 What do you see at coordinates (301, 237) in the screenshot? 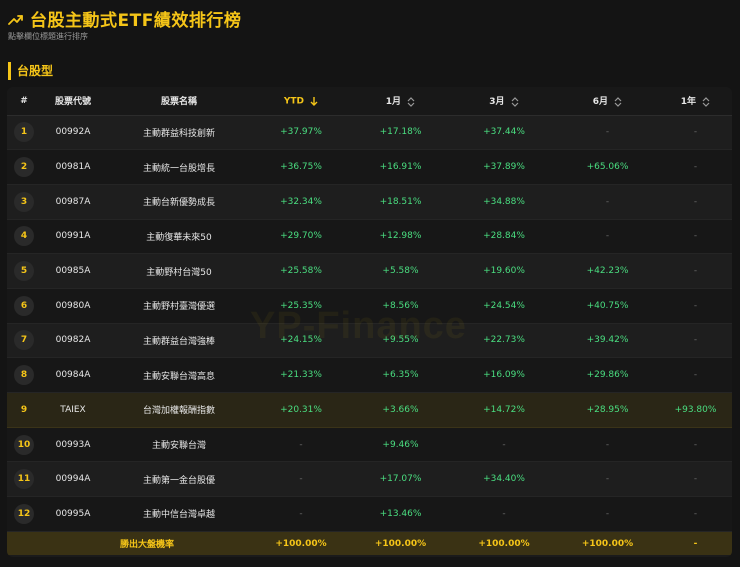
I see `return-ytd: +29.70%` at bounding box center [301, 237].